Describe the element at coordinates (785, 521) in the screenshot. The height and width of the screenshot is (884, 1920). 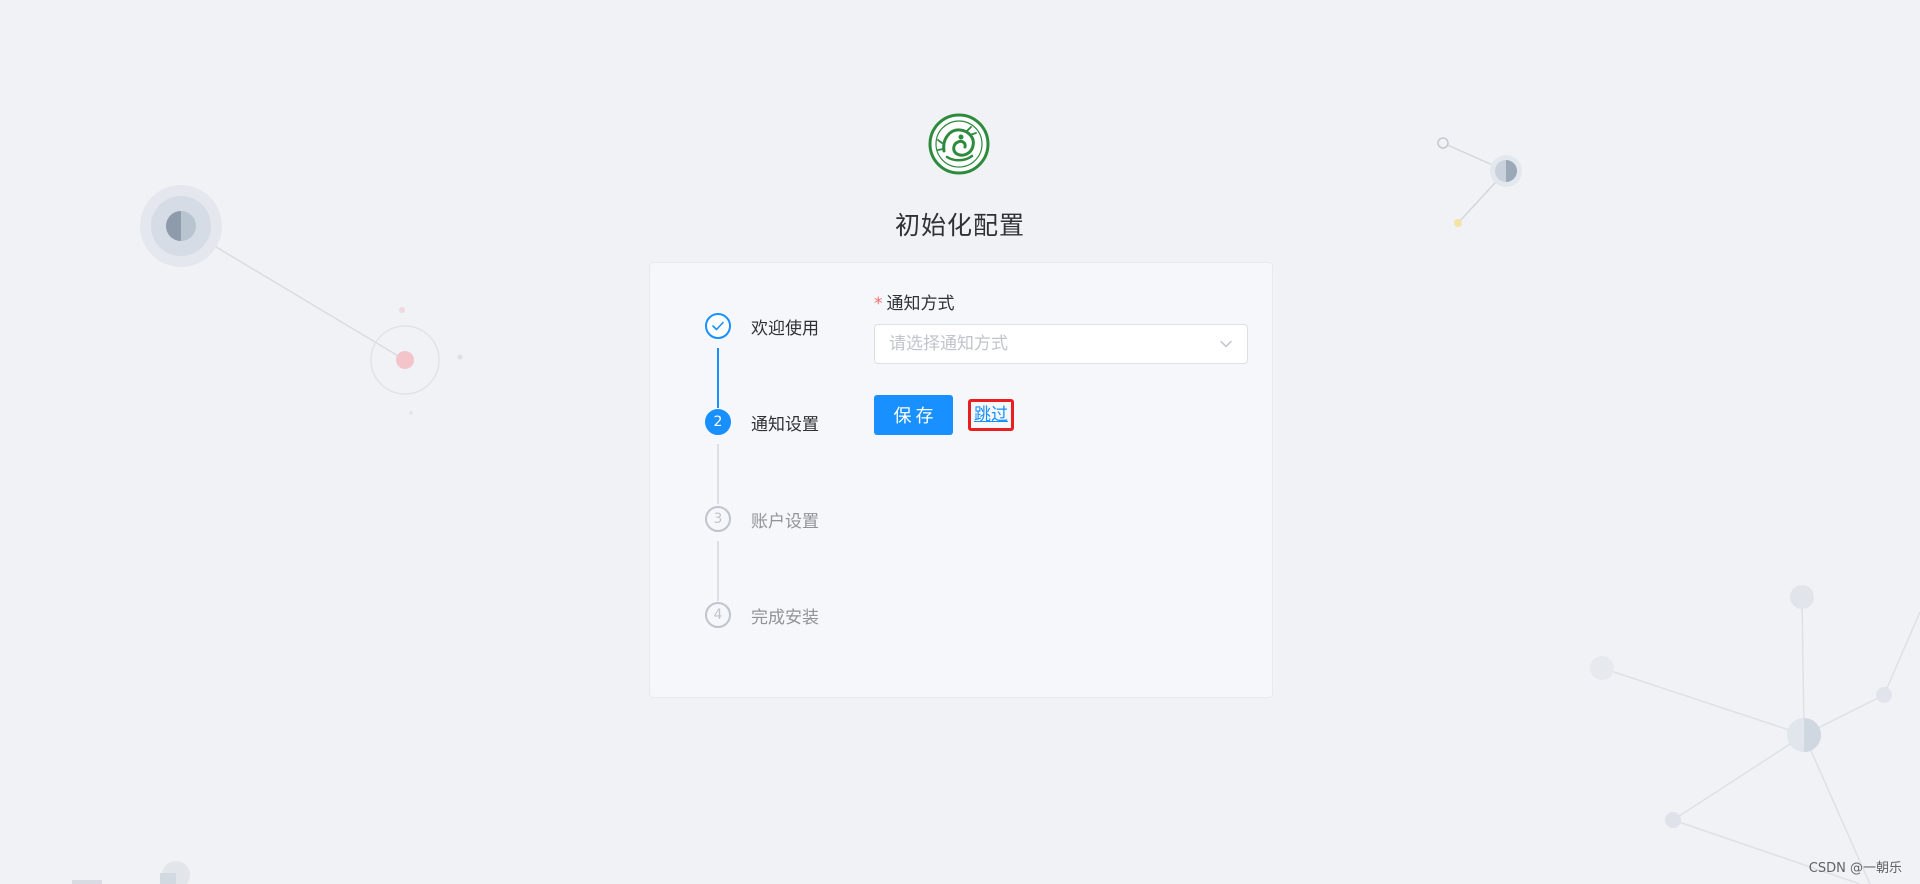
I see `step-3-label: 账户设置` at that location.